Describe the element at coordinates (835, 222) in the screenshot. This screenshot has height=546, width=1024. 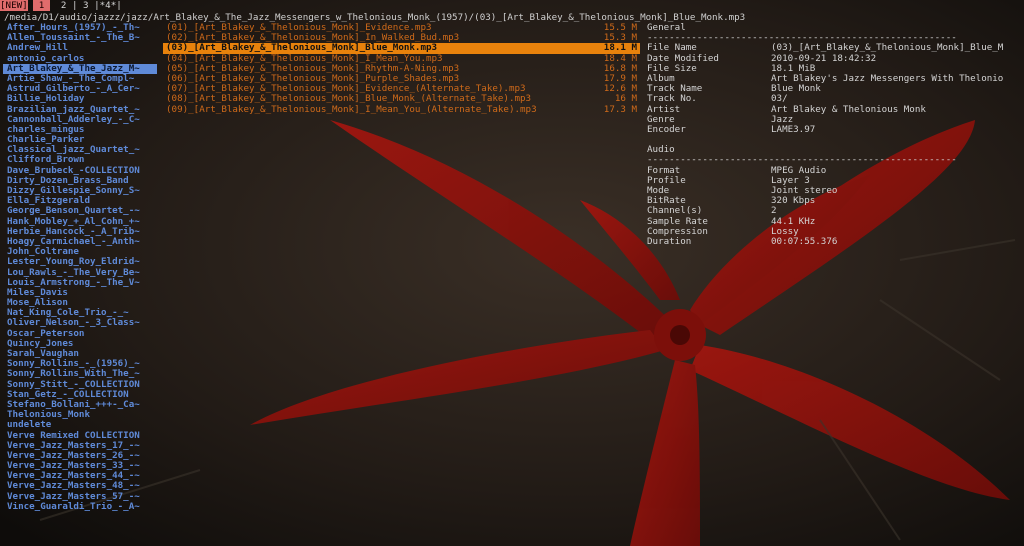
I see `info-row: Sample Rate 44.1 KHz` at that location.